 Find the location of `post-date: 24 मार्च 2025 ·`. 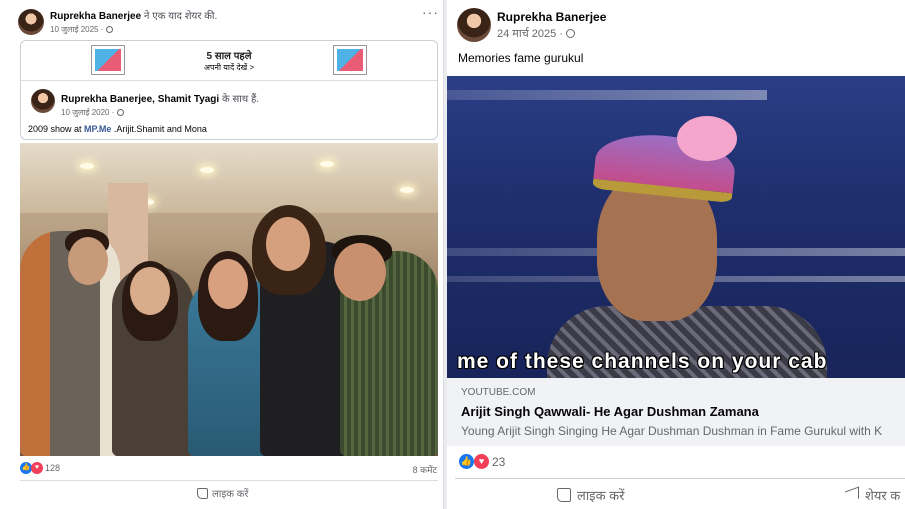

post-date: 24 मार्च 2025 · is located at coordinates (530, 33).